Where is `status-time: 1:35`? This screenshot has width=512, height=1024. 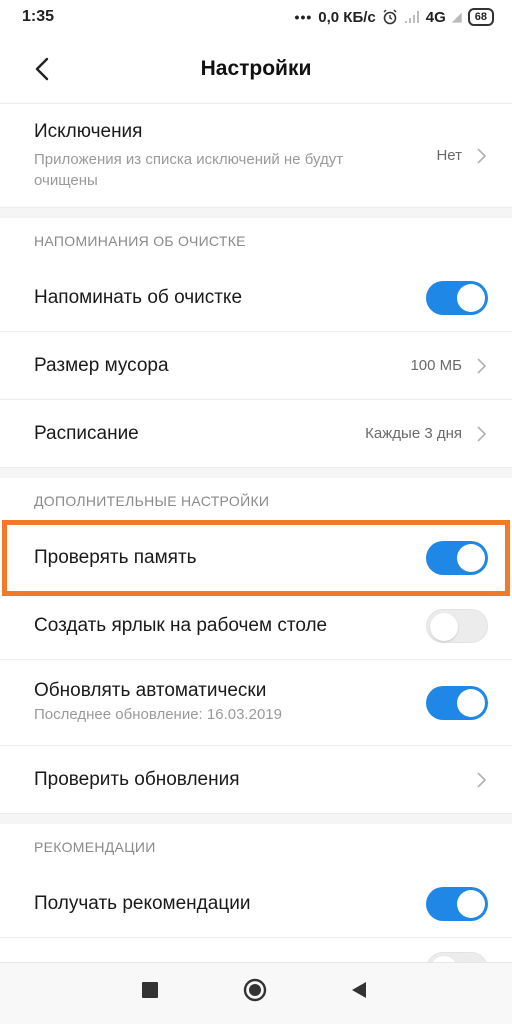 status-time: 1:35 is located at coordinates (38, 16).